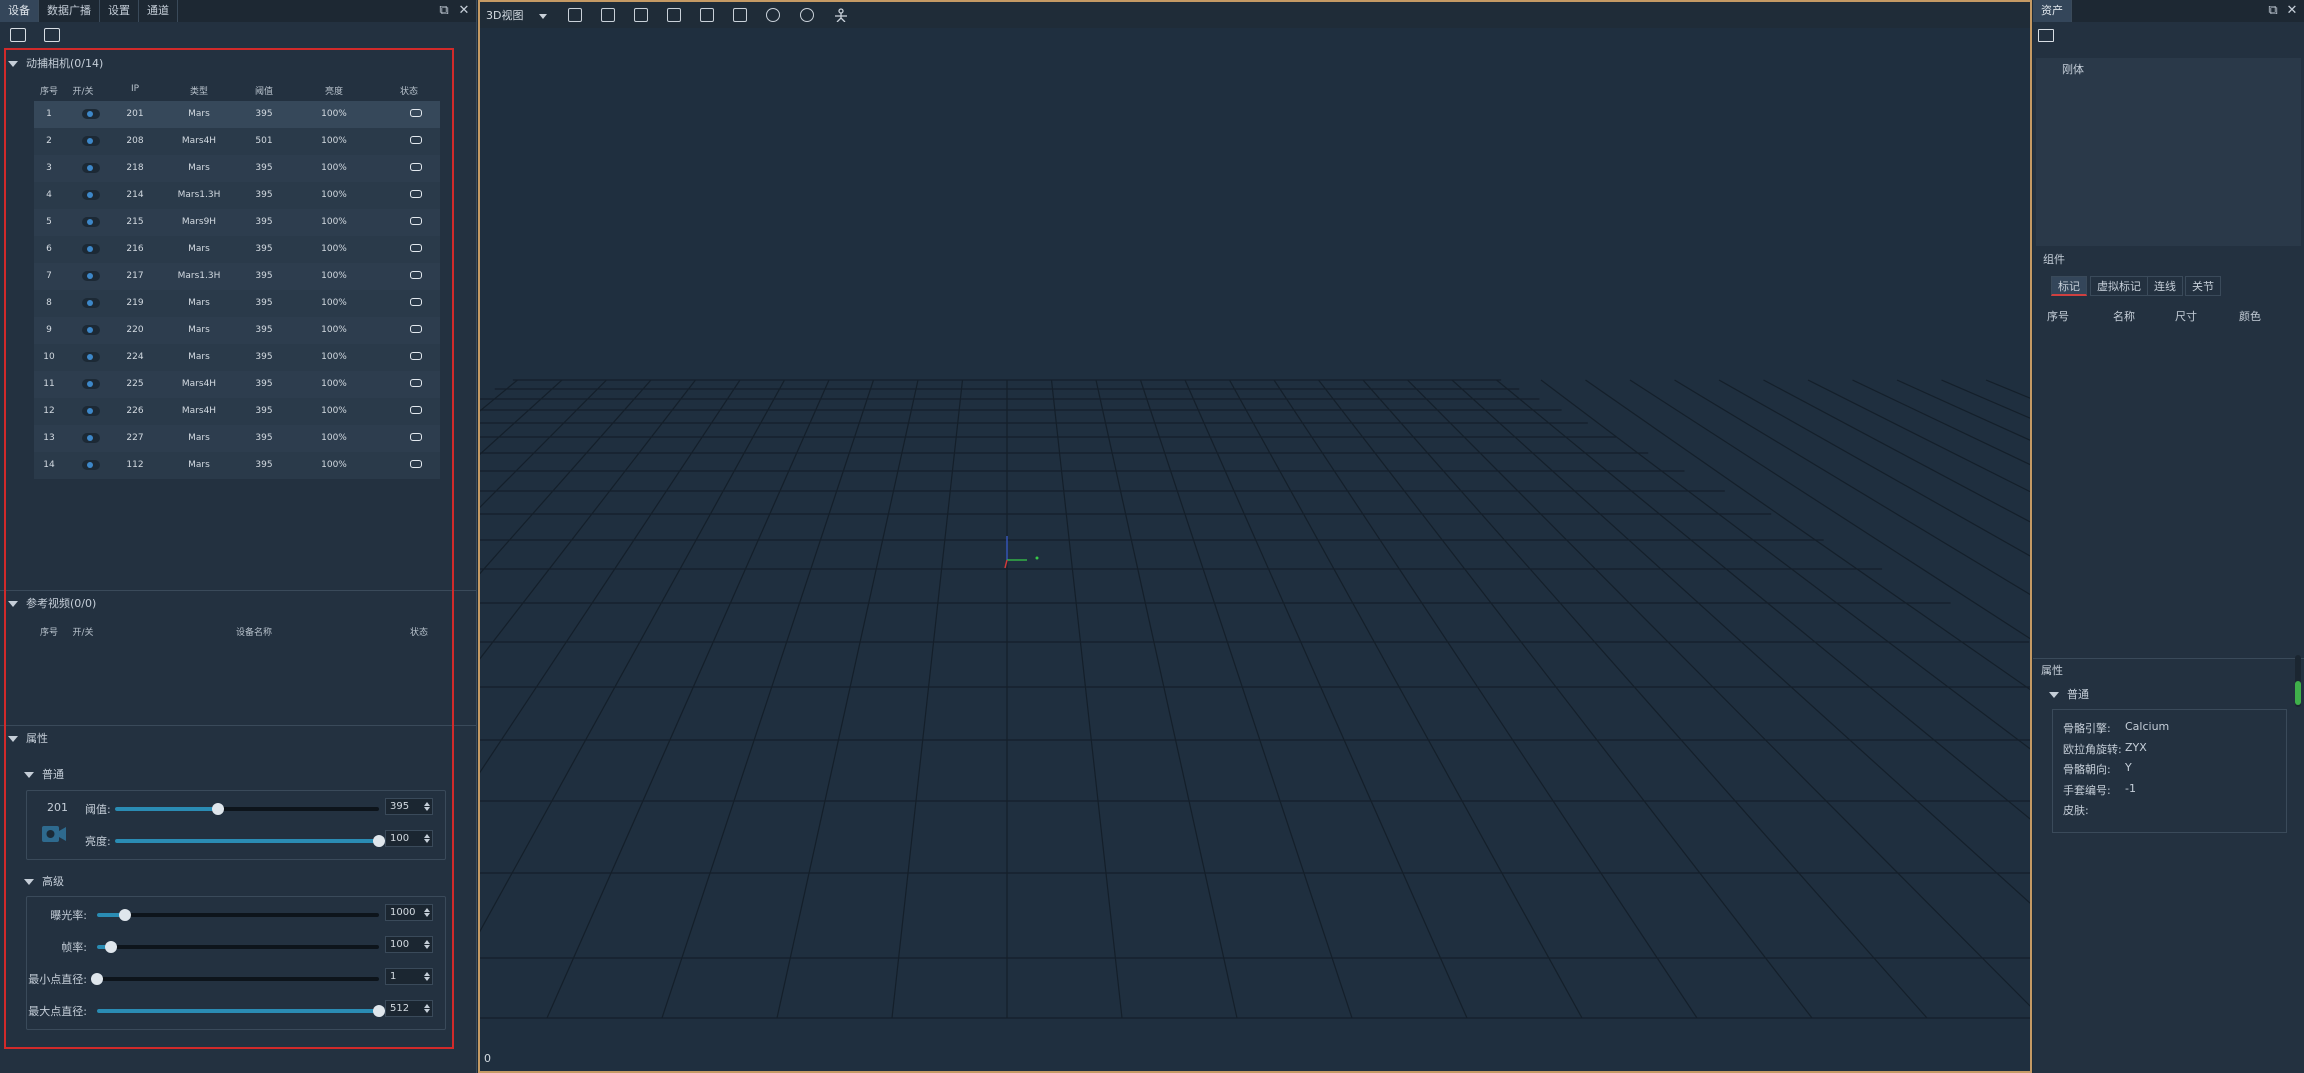 Image resolution: width=2304 pixels, height=1073 pixels. What do you see at coordinates (55, 63) in the screenshot?
I see `mocap-section-header: 动捕相机(0/14)` at bounding box center [55, 63].